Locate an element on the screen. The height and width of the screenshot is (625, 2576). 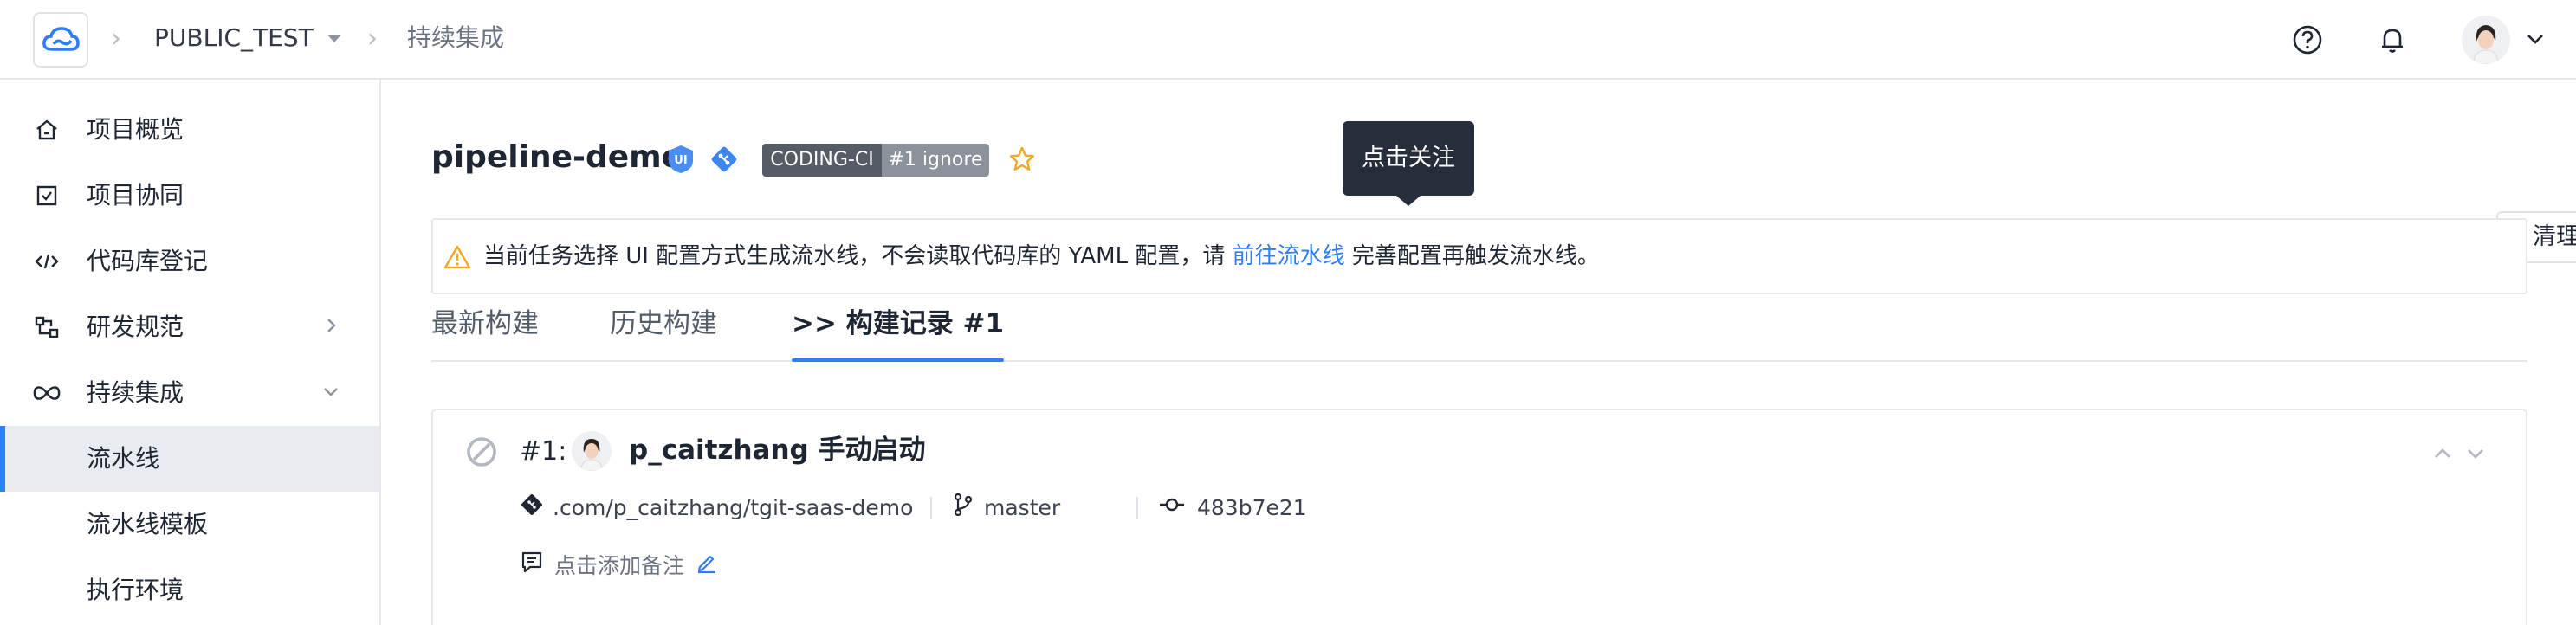
home-icon is located at coordinates (47, 130).